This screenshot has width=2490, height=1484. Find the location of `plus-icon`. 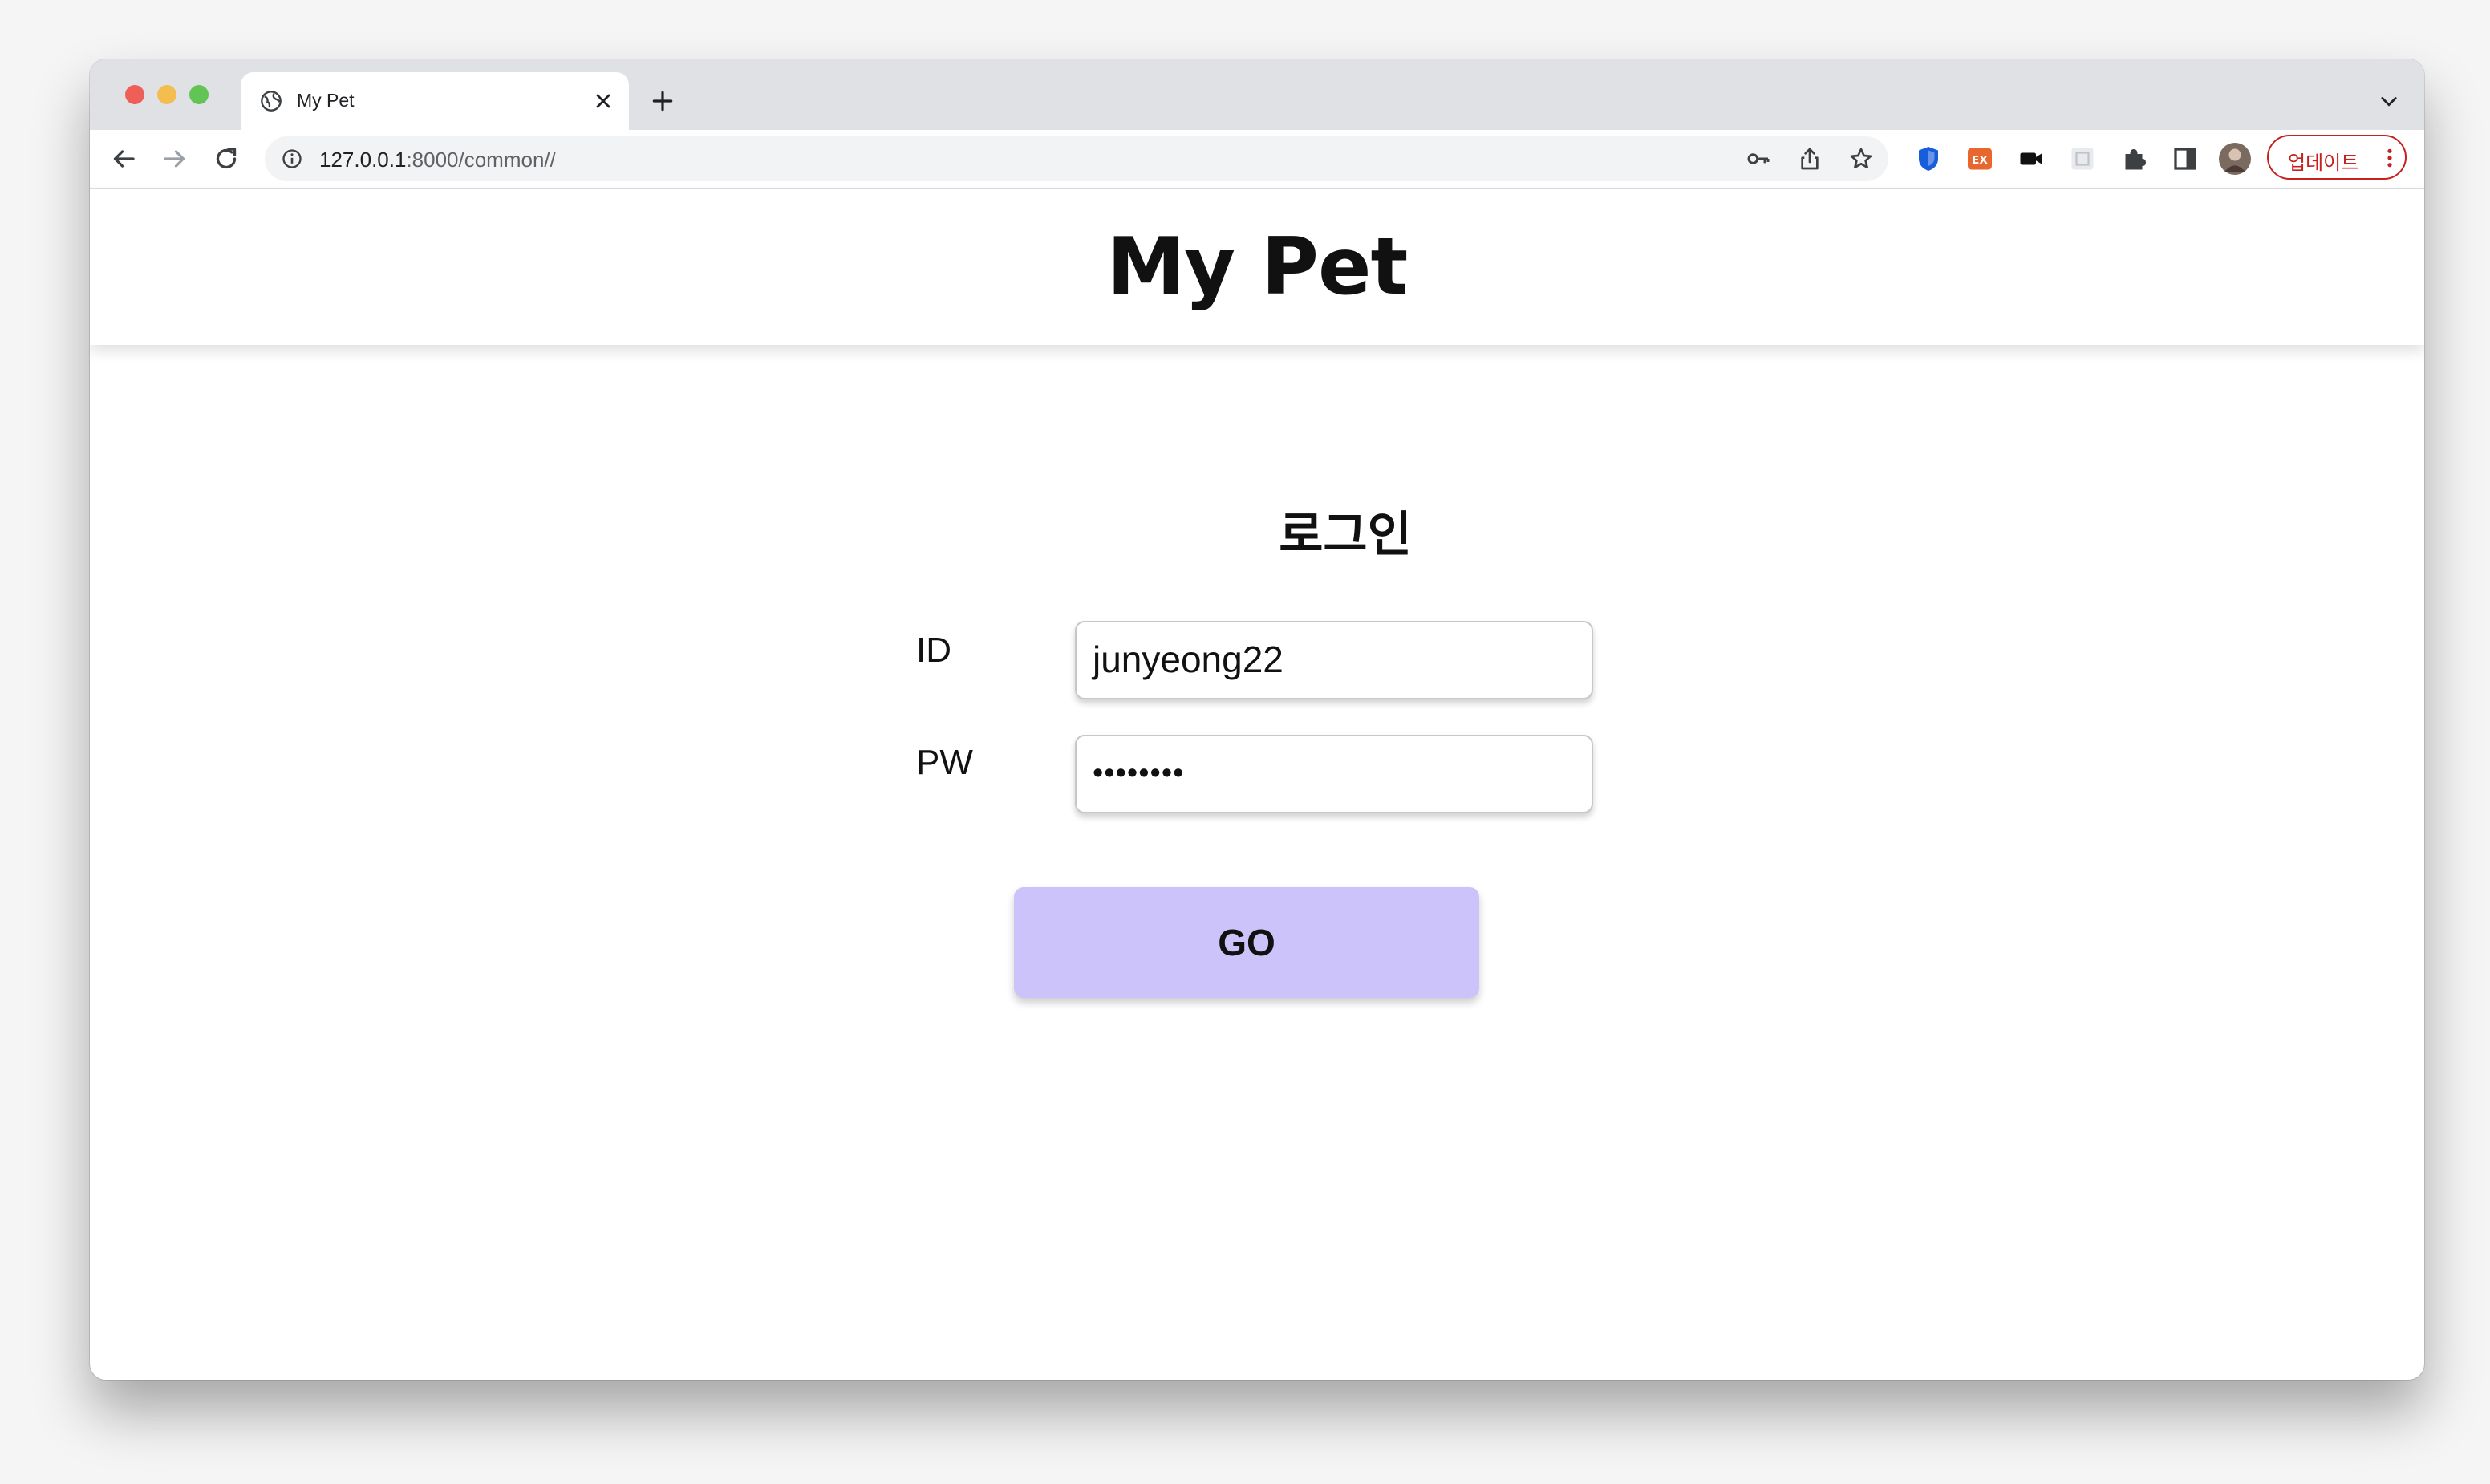

plus-icon is located at coordinates (662, 101).